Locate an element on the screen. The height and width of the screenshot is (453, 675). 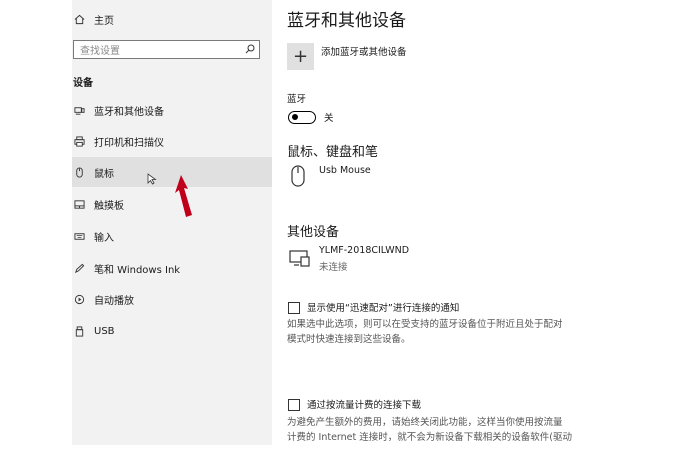
metered-desc-2: 计费的 Internet 连接时，就不会为新设备下载相关的设备软件(驱动 is located at coordinates (429, 437).